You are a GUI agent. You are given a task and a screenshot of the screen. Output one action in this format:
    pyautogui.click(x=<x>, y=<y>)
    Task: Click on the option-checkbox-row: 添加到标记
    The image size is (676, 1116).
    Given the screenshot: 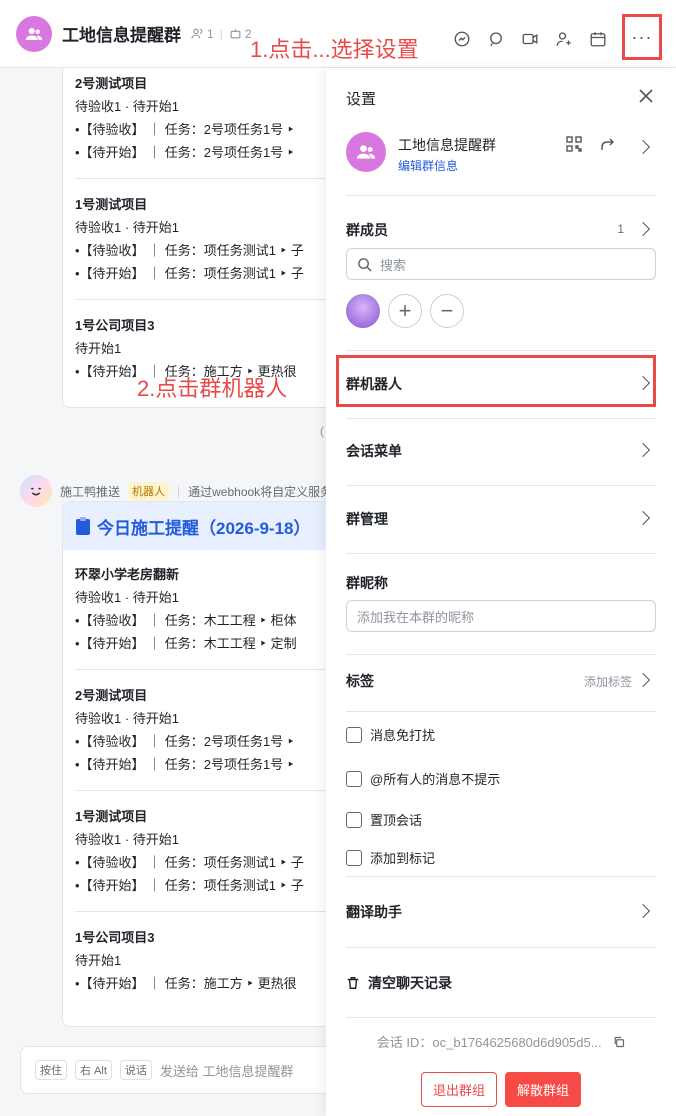 What is the action you would take?
    pyautogui.click(x=501, y=857)
    